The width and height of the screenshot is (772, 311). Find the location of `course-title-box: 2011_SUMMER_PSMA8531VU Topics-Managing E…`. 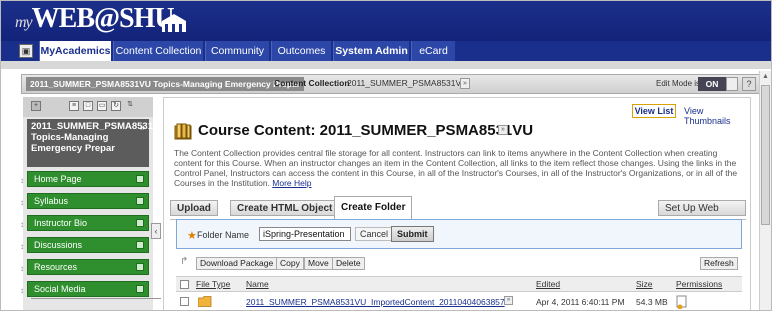

course-title-box: 2011_SUMMER_PSMA8531VU Topics-Managing E… is located at coordinates (96, 143).